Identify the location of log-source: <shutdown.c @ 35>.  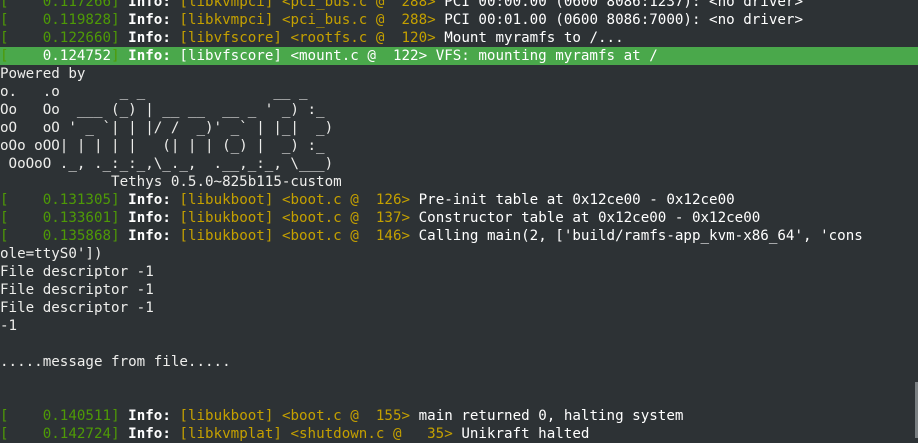
(371, 434).